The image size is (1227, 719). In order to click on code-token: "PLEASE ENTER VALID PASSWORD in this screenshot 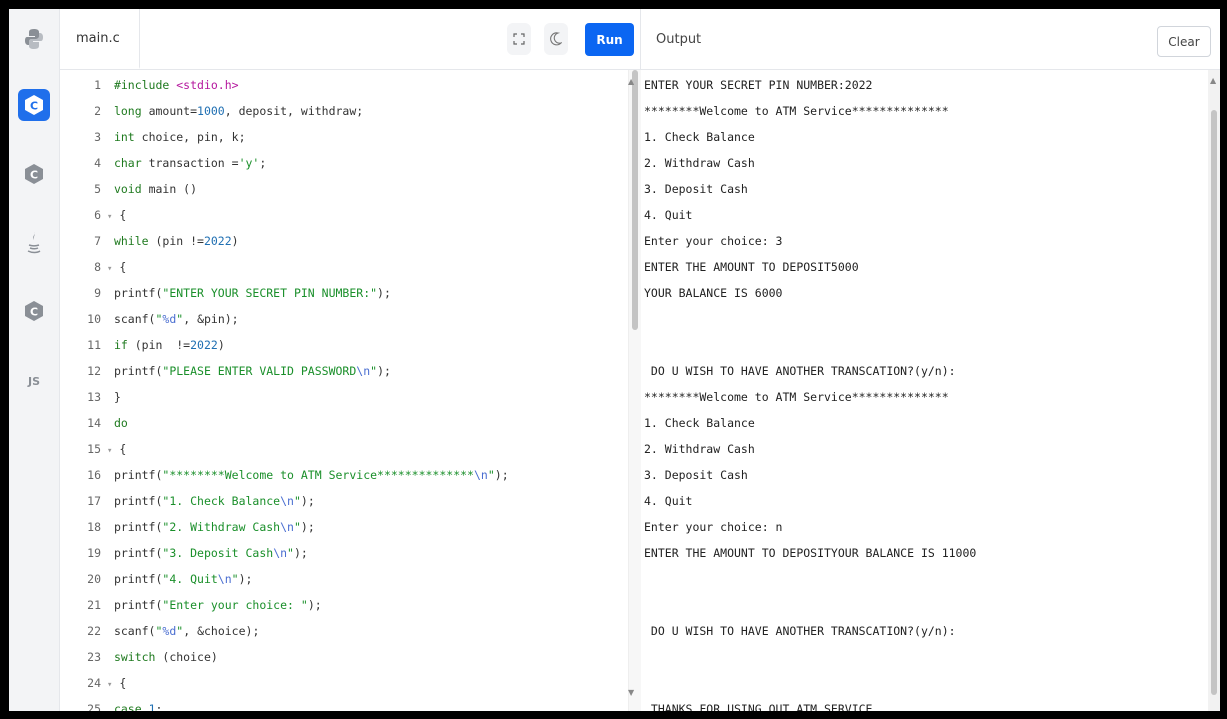, I will do `click(259, 371)`.